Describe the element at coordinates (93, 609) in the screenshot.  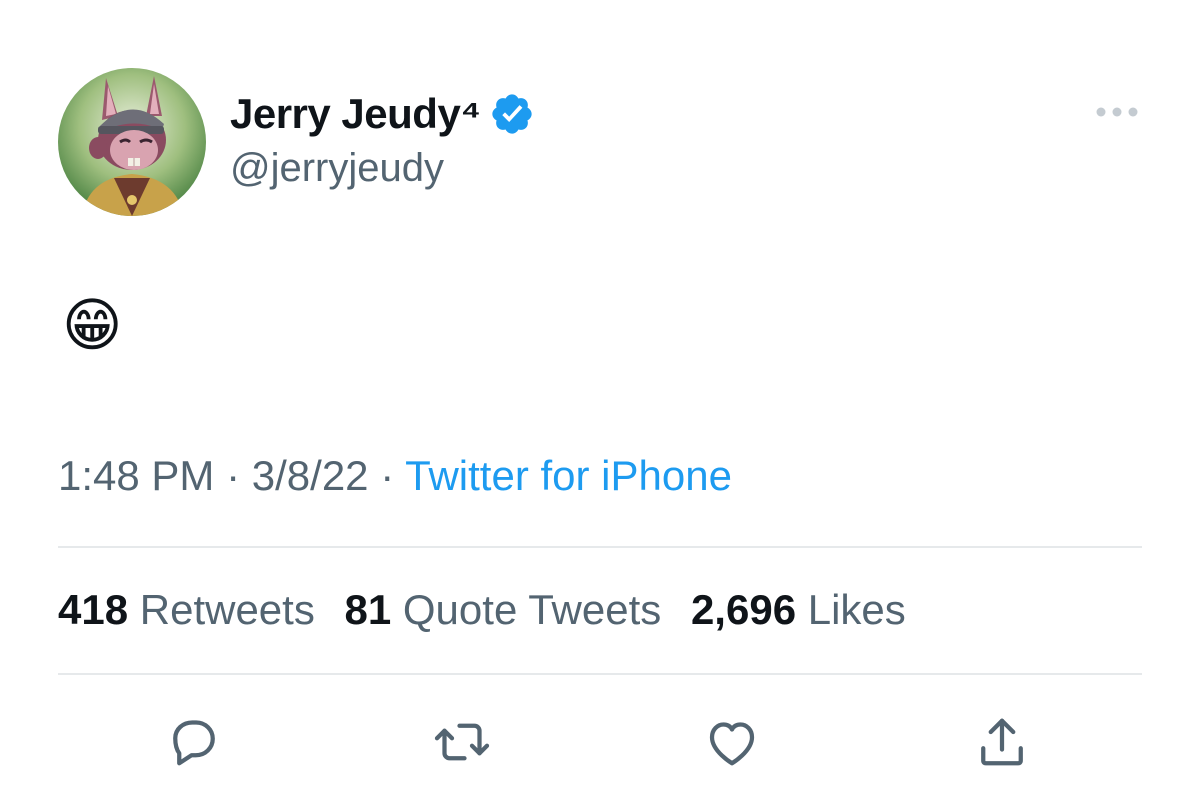
I see `retweets-count: 418` at that location.